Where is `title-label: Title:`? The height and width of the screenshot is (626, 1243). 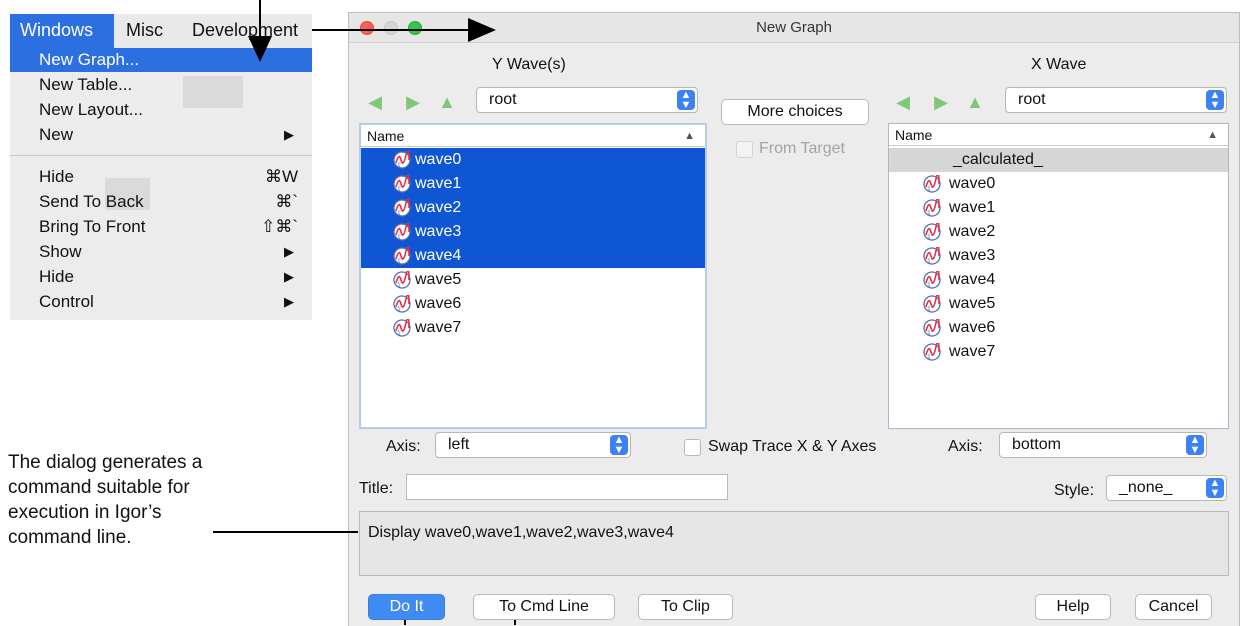 title-label: Title: is located at coordinates (376, 488).